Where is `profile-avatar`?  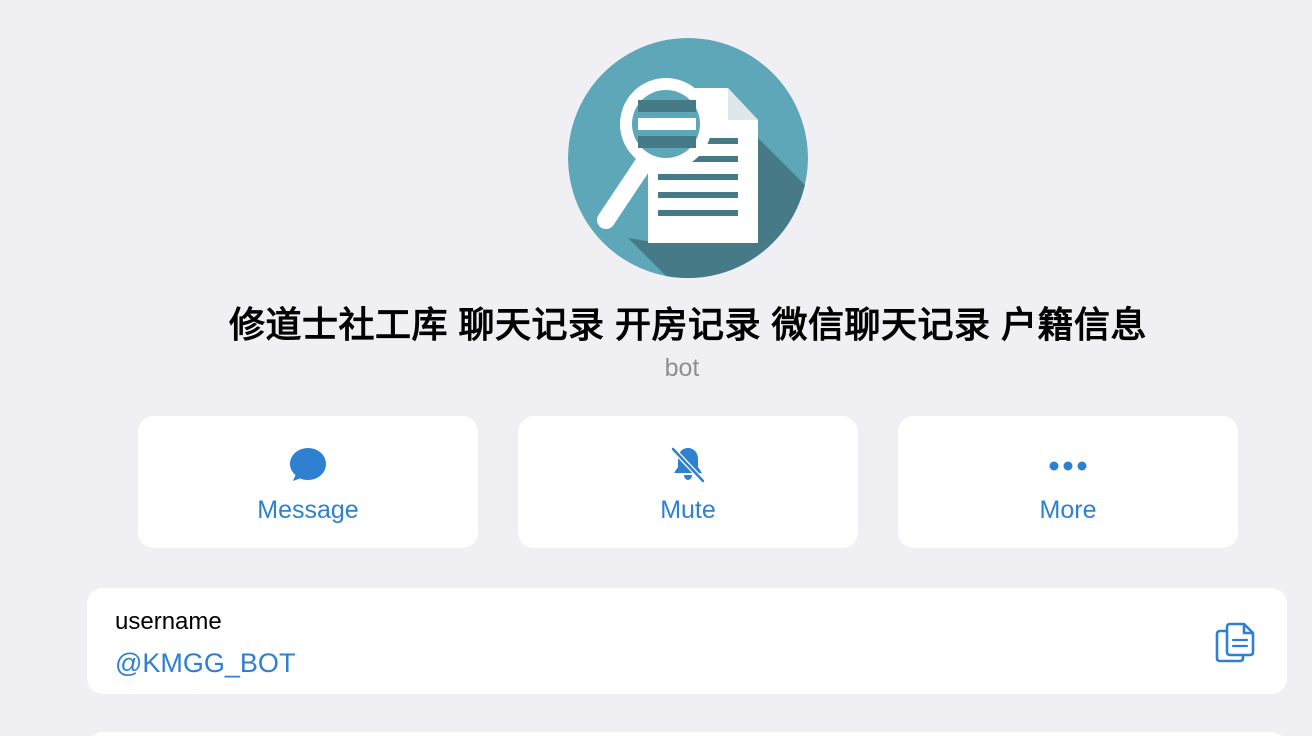
profile-avatar is located at coordinates (688, 158).